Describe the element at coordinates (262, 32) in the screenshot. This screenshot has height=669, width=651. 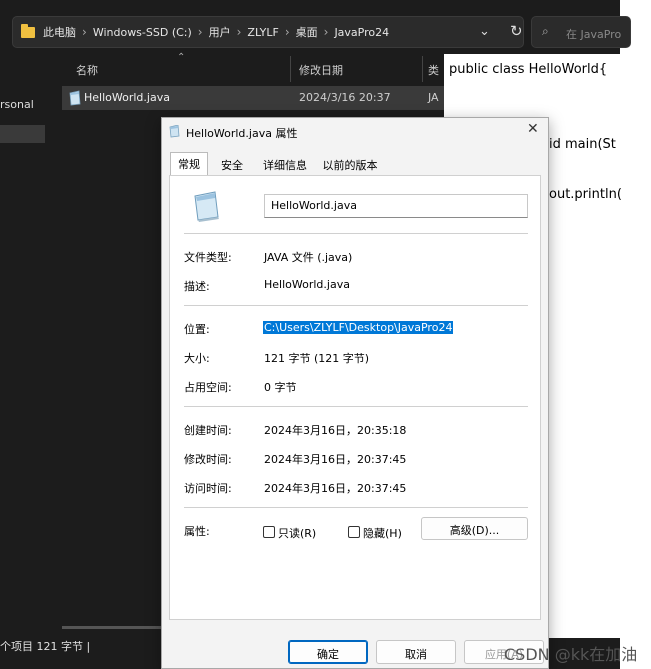
I see `breadcrumb-item-user: ZLYLF` at that location.